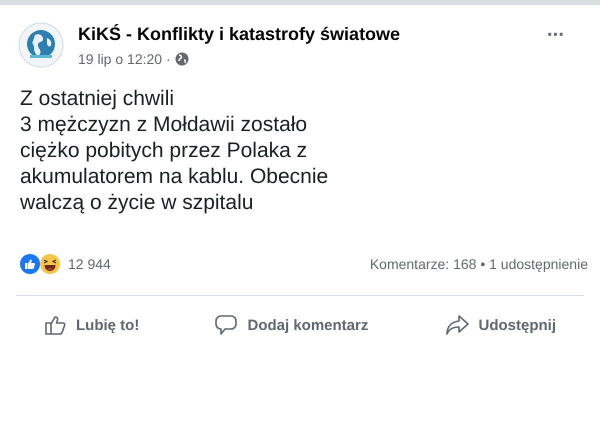 The height and width of the screenshot is (431, 600). I want to click on more-options-button: ···, so click(564, 35).